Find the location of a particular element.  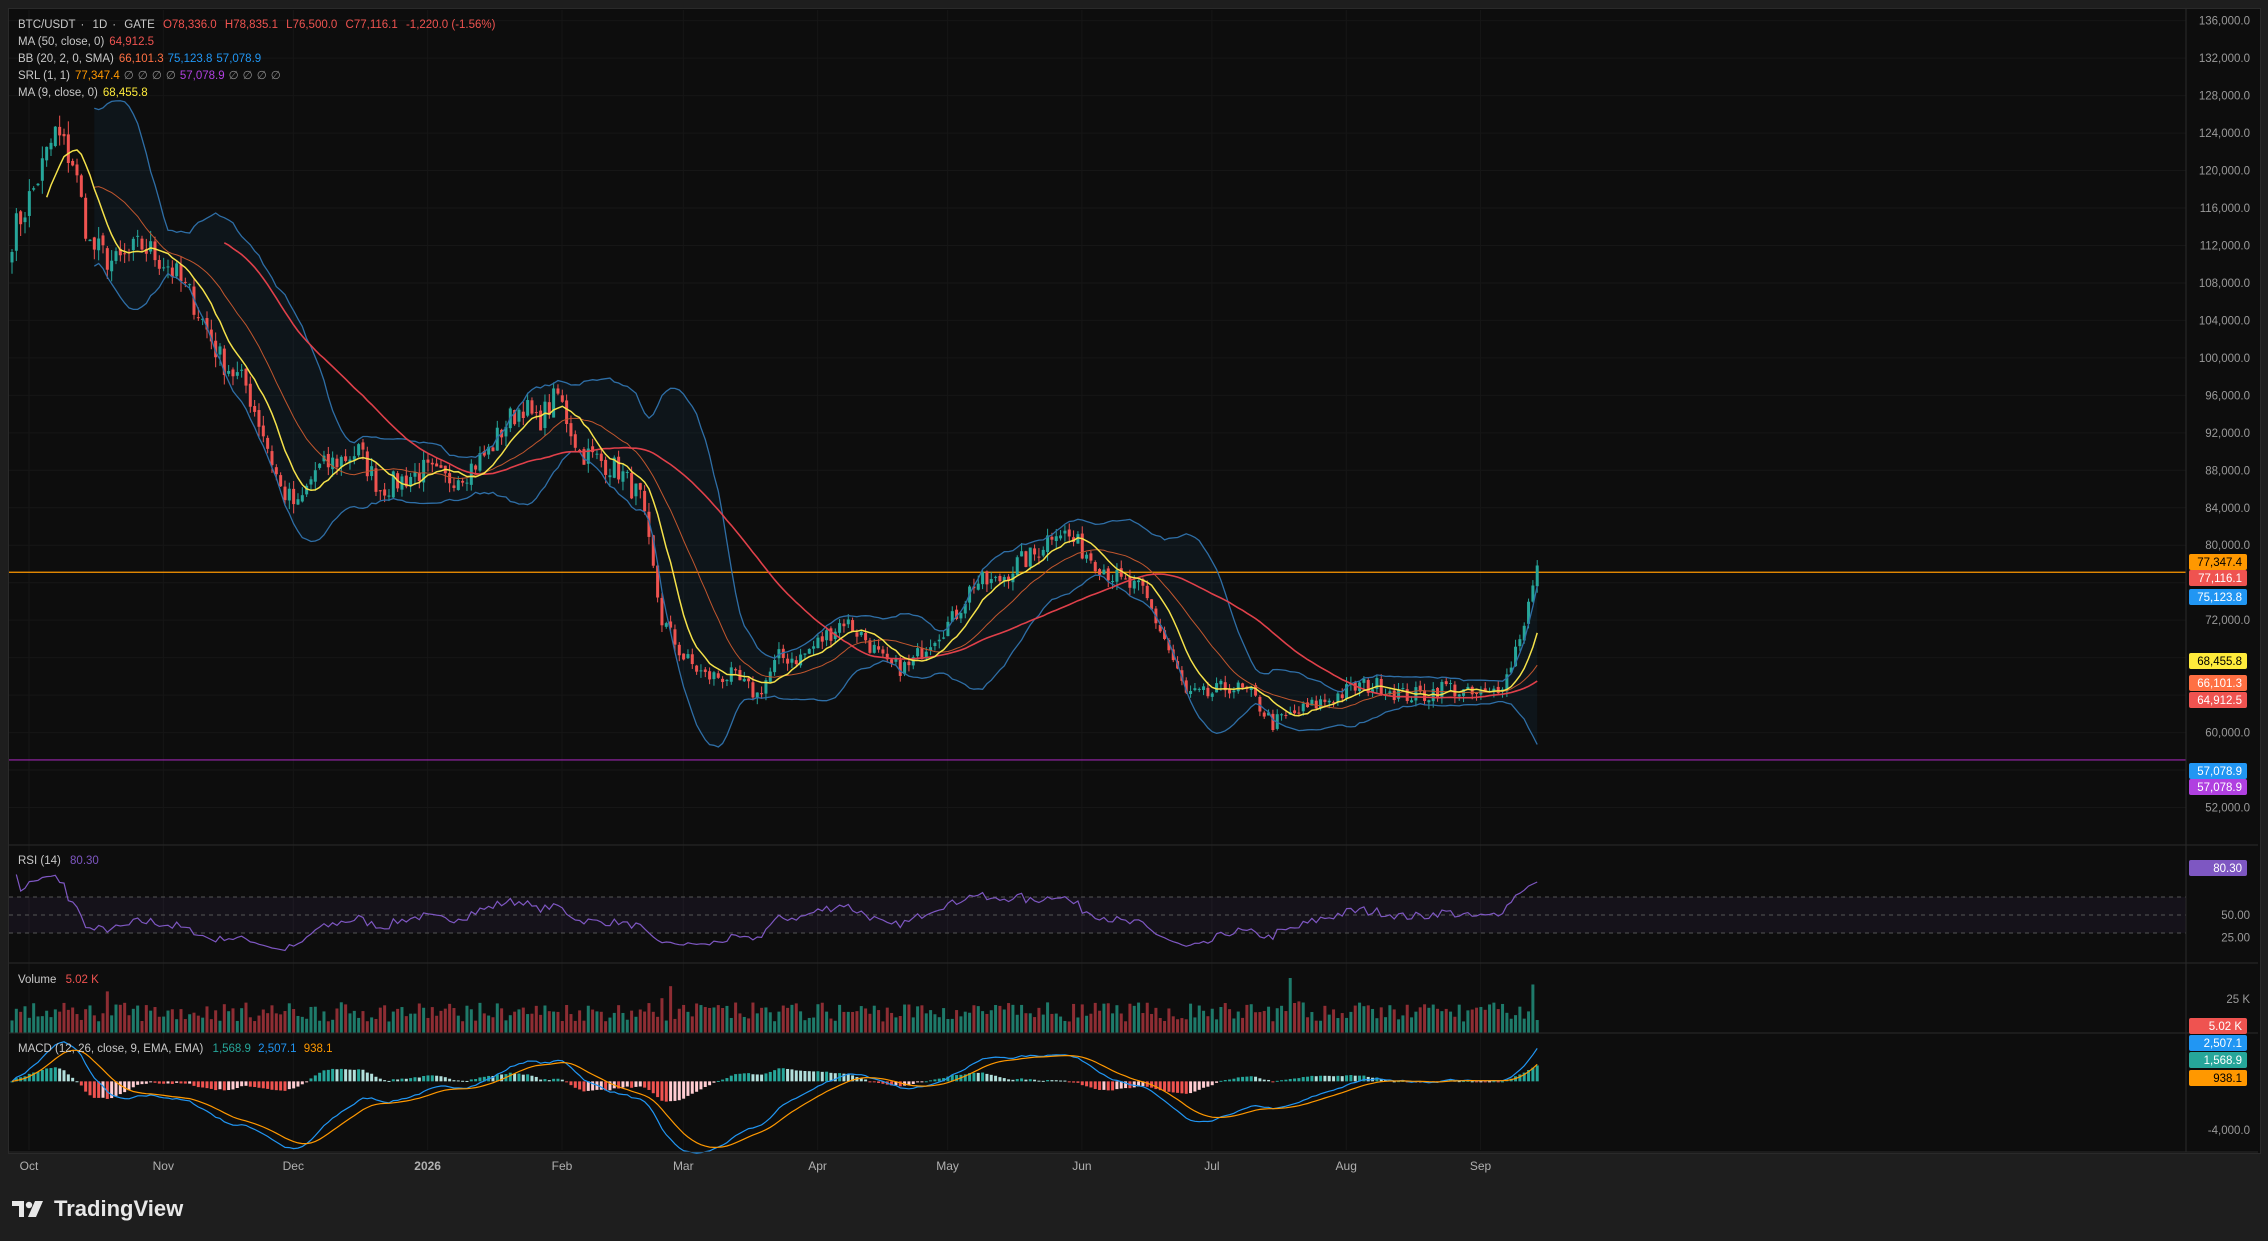

indicator-legend-row: SRL (1, 1) 77,347.4 ∅ ∅ ∅ ∅ 57,078.9 ∅ ∅ ∅ ∅ is located at coordinates (259, 76).